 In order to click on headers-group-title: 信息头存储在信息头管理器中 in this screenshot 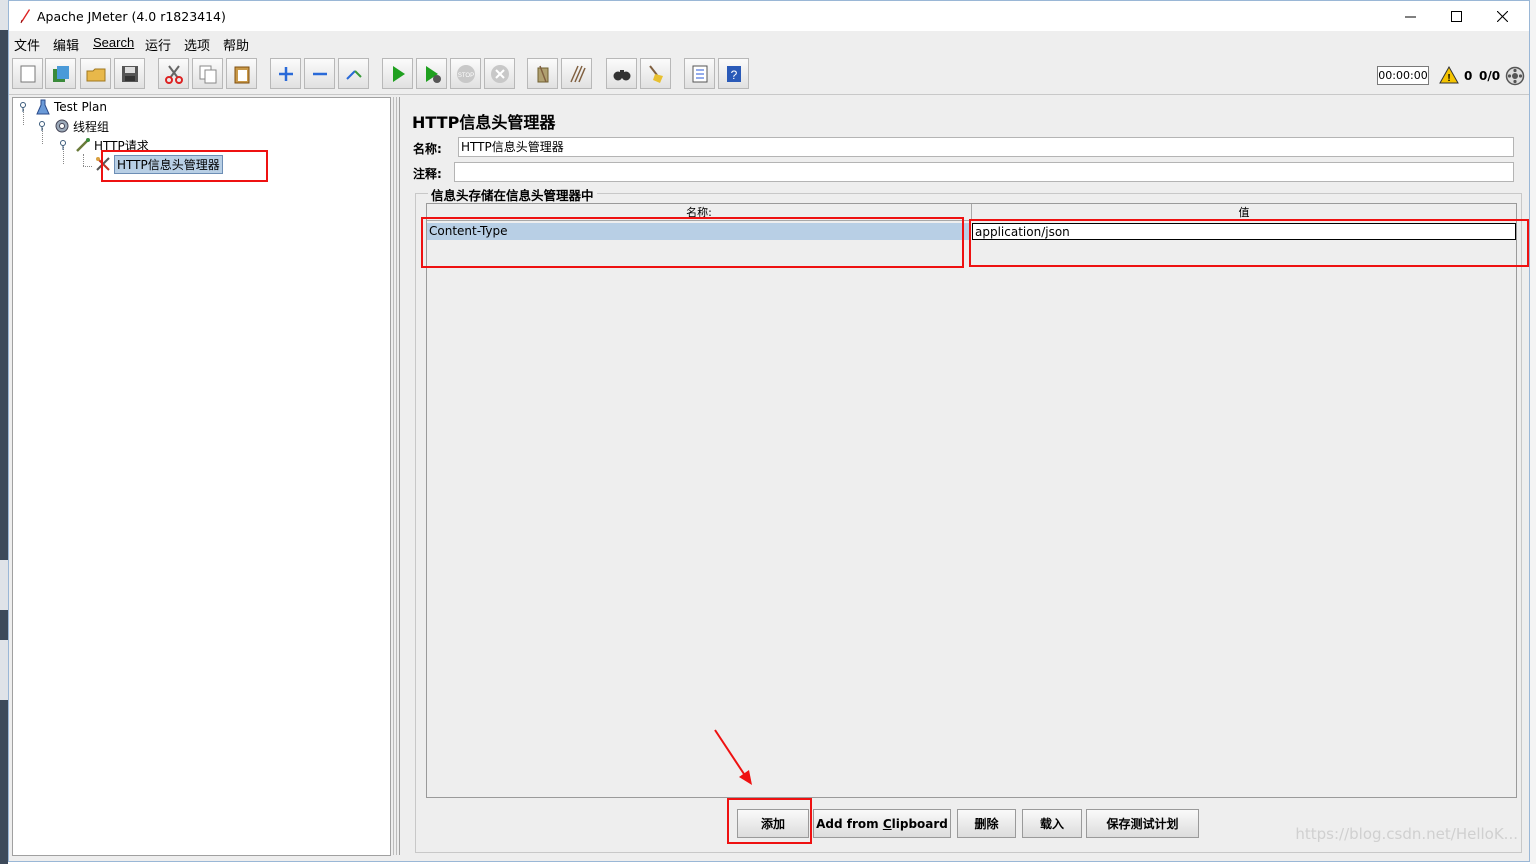, I will do `click(512, 194)`.